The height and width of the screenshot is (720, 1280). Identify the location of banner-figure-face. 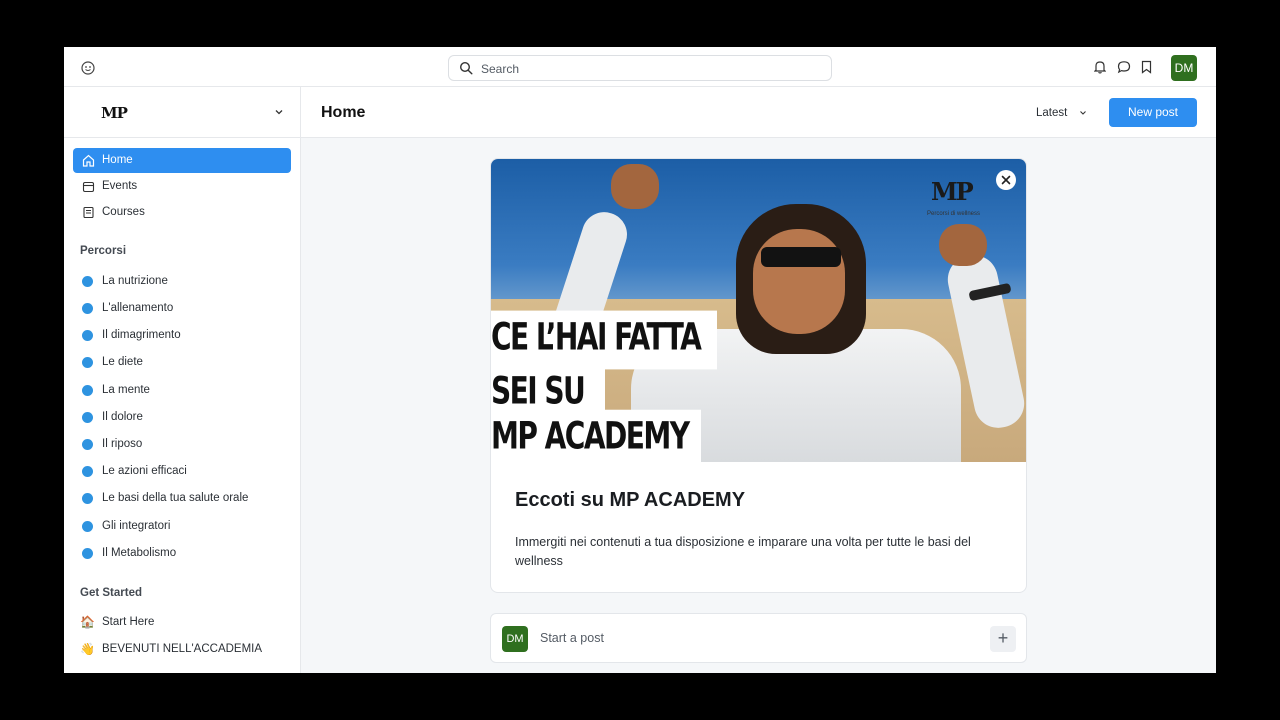
(799, 281).